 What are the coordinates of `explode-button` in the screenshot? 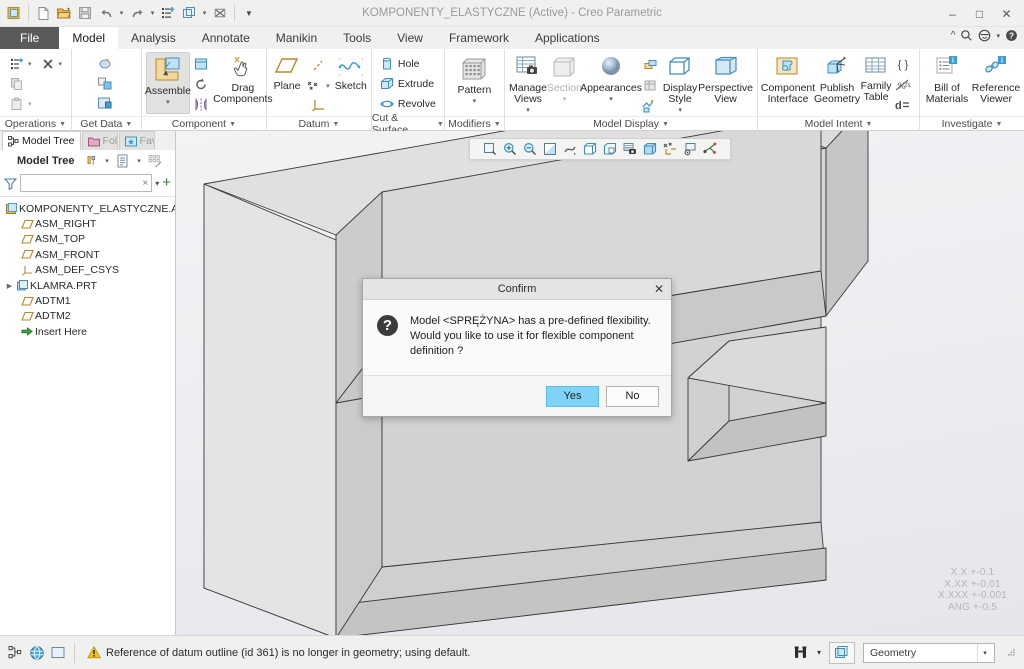 It's located at (651, 105).